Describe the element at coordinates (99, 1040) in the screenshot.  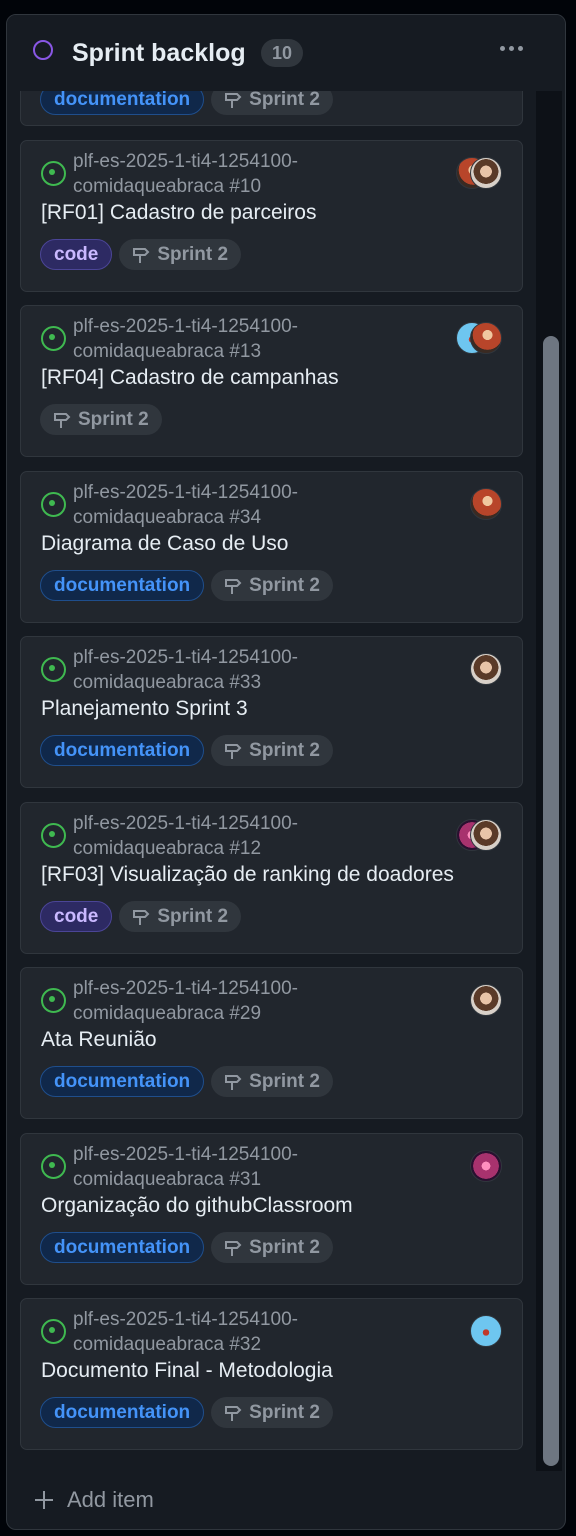
I see `issue-title: Ata Reunião` at that location.